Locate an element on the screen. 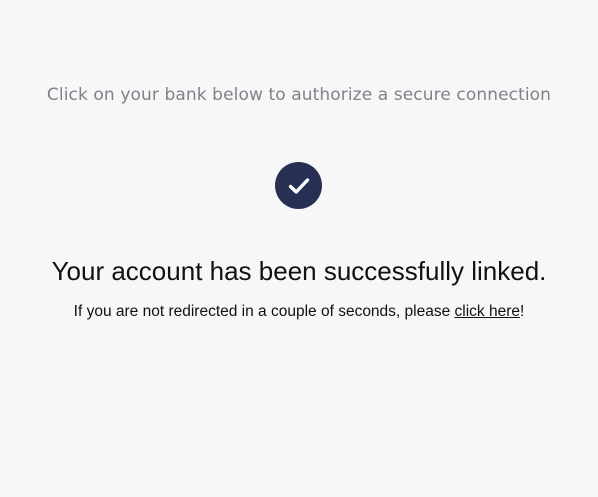 The width and height of the screenshot is (598, 497). success-check-badge is located at coordinates (298, 185).